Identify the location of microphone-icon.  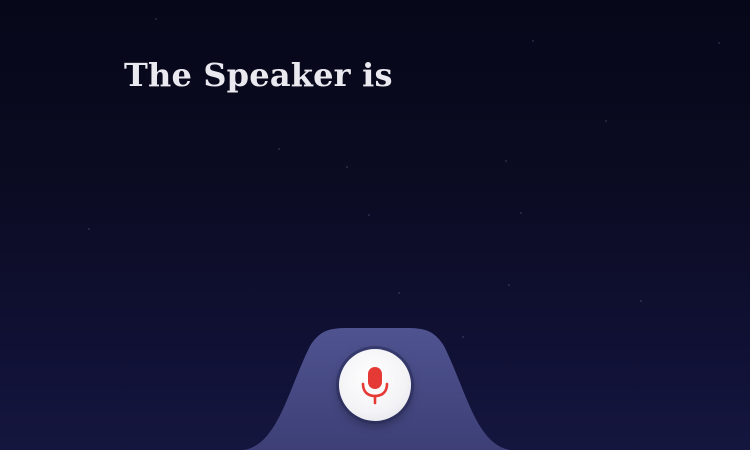
(375, 386).